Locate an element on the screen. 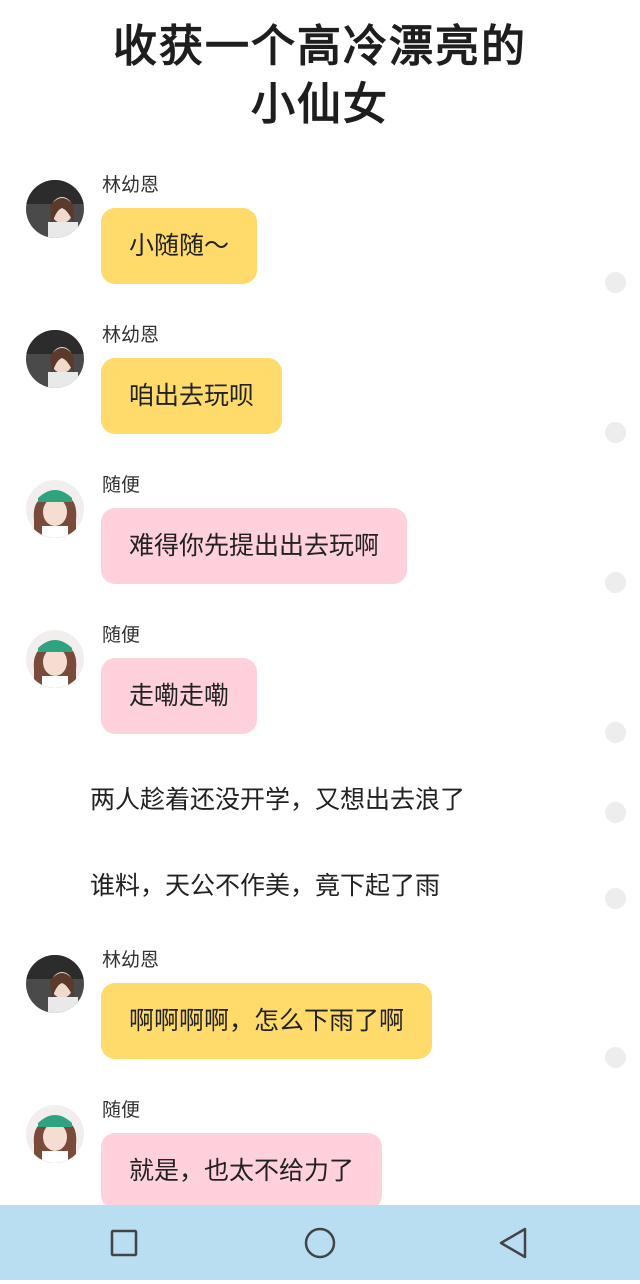 The height and width of the screenshot is (1284, 640). system-navigation-bar is located at coordinates (320, 1242).